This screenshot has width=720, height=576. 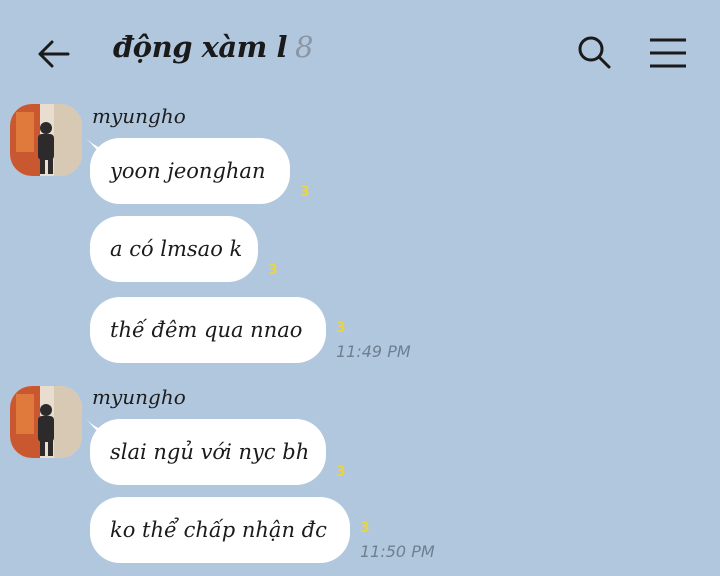 I want to click on message-text: yoon jeonghan, so click(x=188, y=171).